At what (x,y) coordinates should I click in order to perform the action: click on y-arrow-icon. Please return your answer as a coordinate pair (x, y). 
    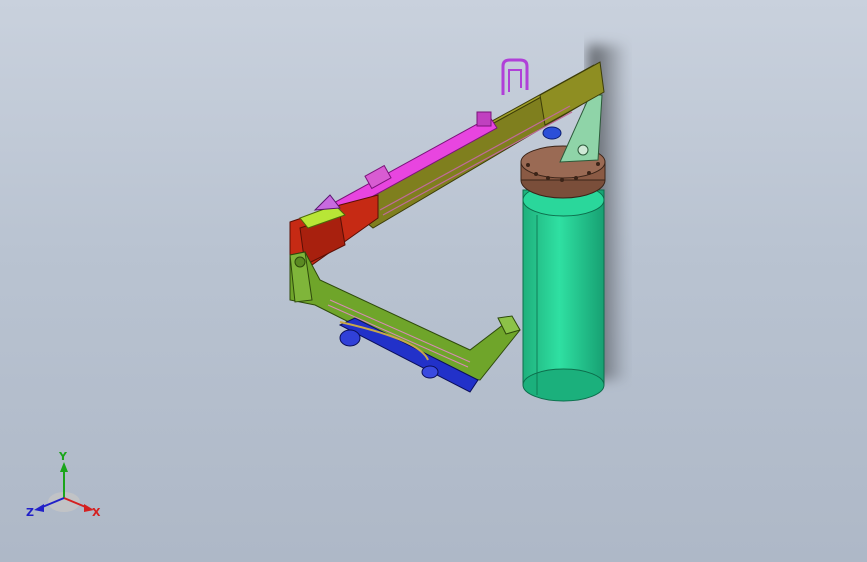
    Looking at the image, I should click on (64, 467).